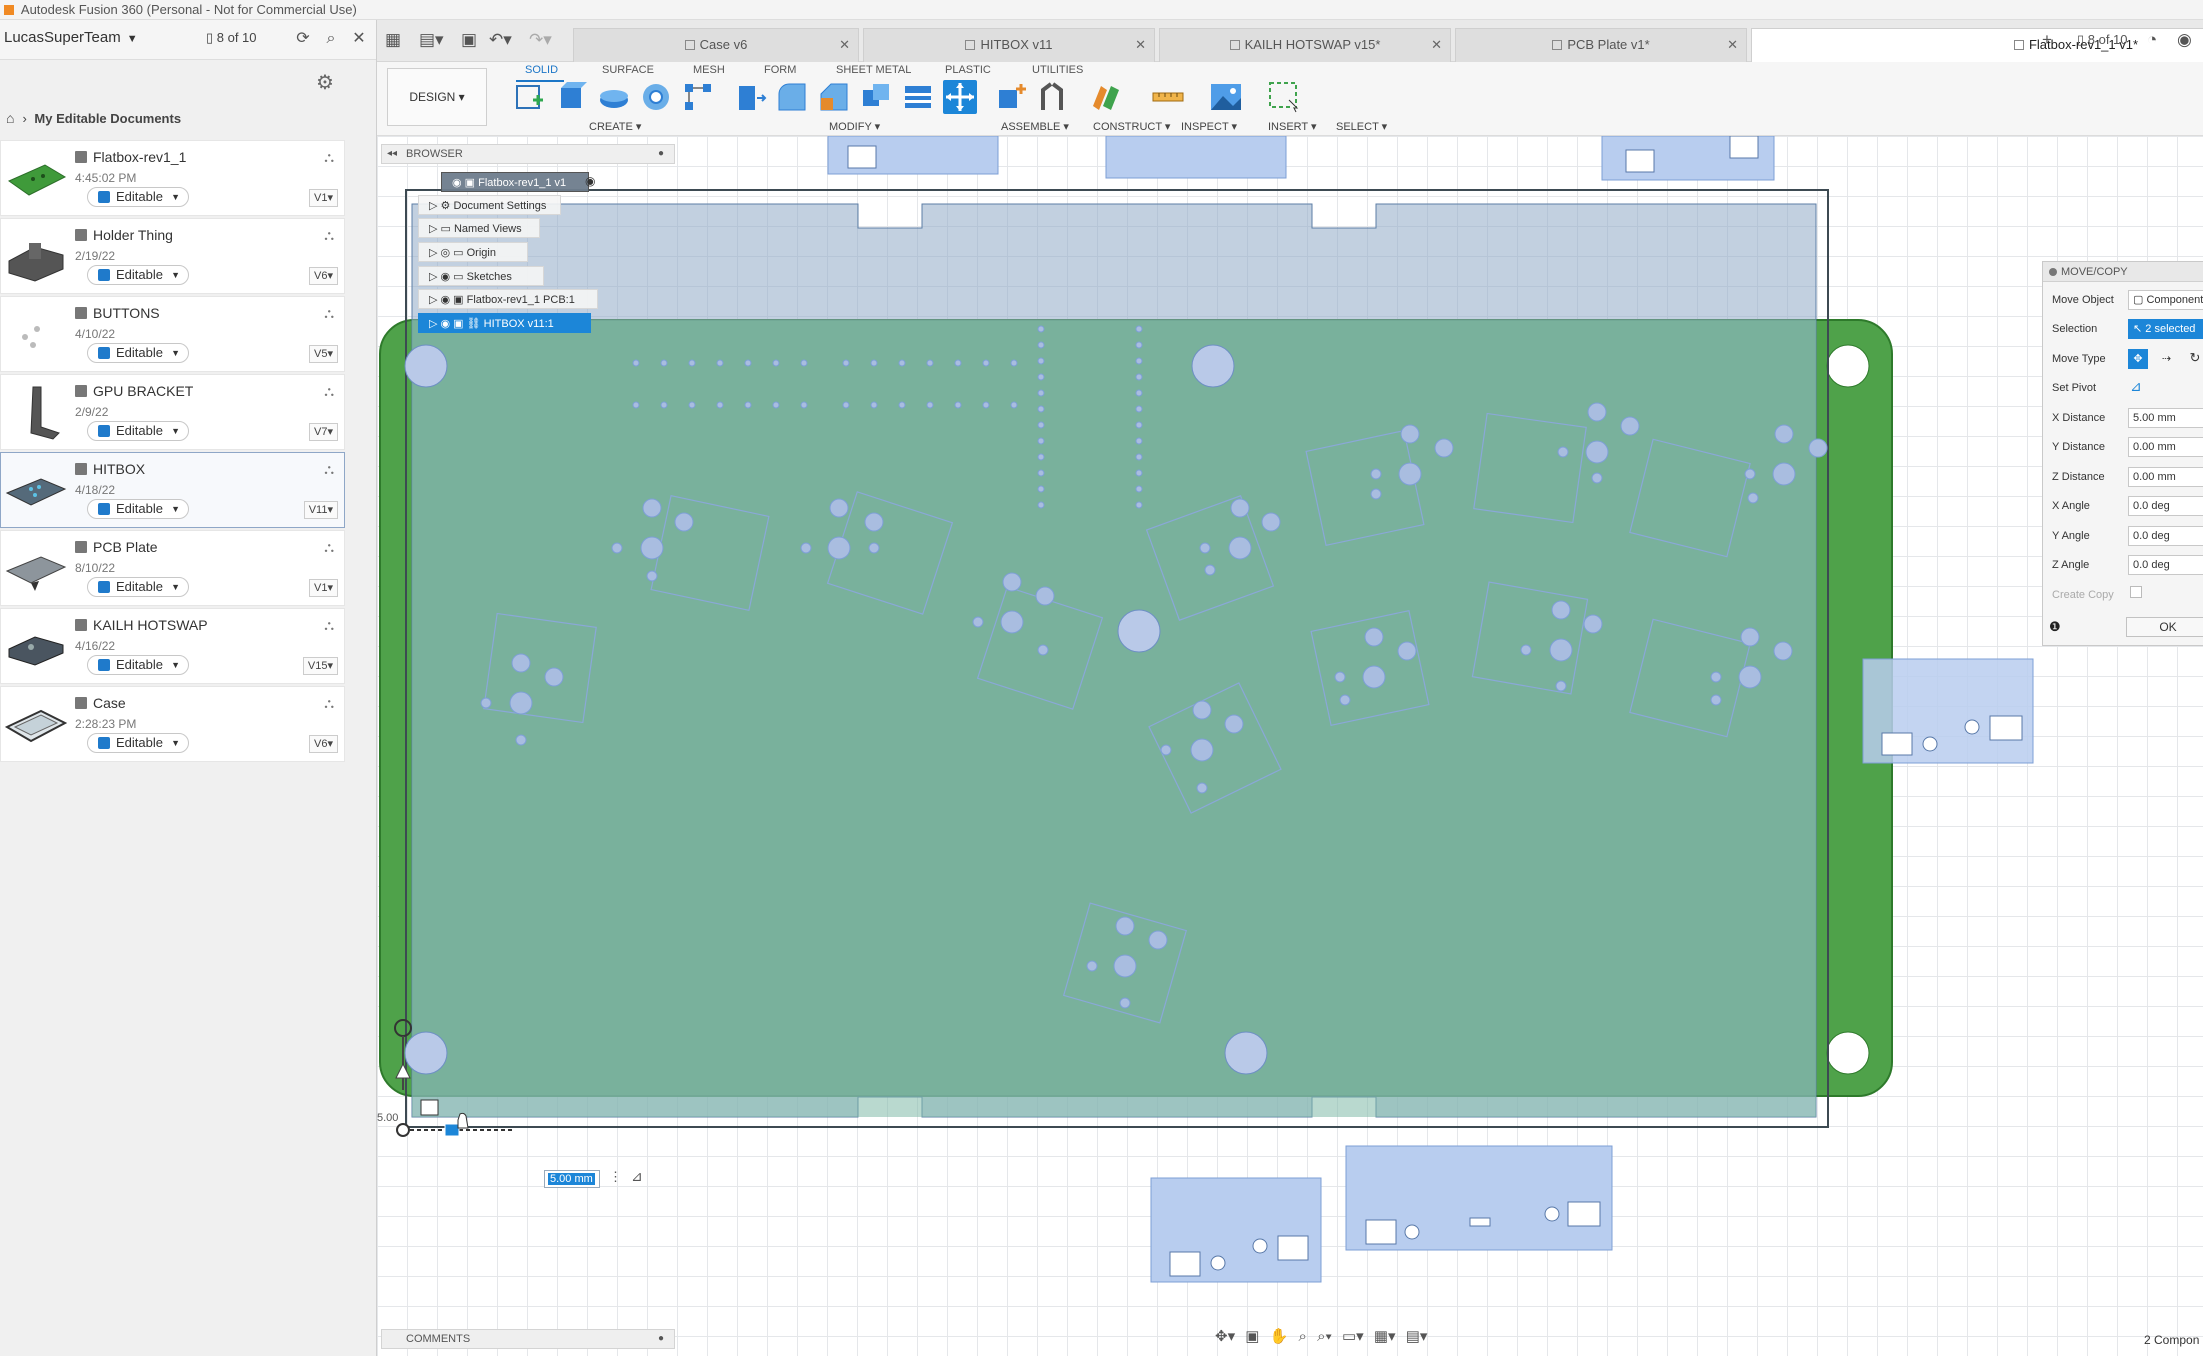 The width and height of the screenshot is (2203, 1356). Describe the element at coordinates (1353, 1336) in the screenshot. I see `display-settings-icon: ▭▾` at that location.